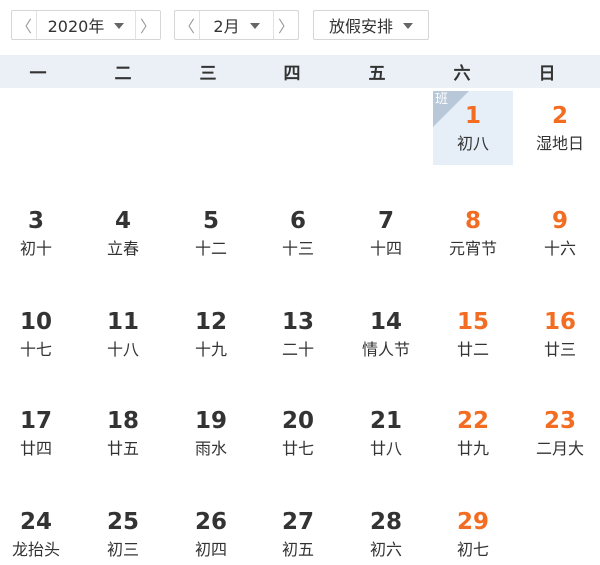 The image size is (600, 565). Describe the element at coordinates (297, 248) in the screenshot. I see `lunar-date: 十三` at that location.